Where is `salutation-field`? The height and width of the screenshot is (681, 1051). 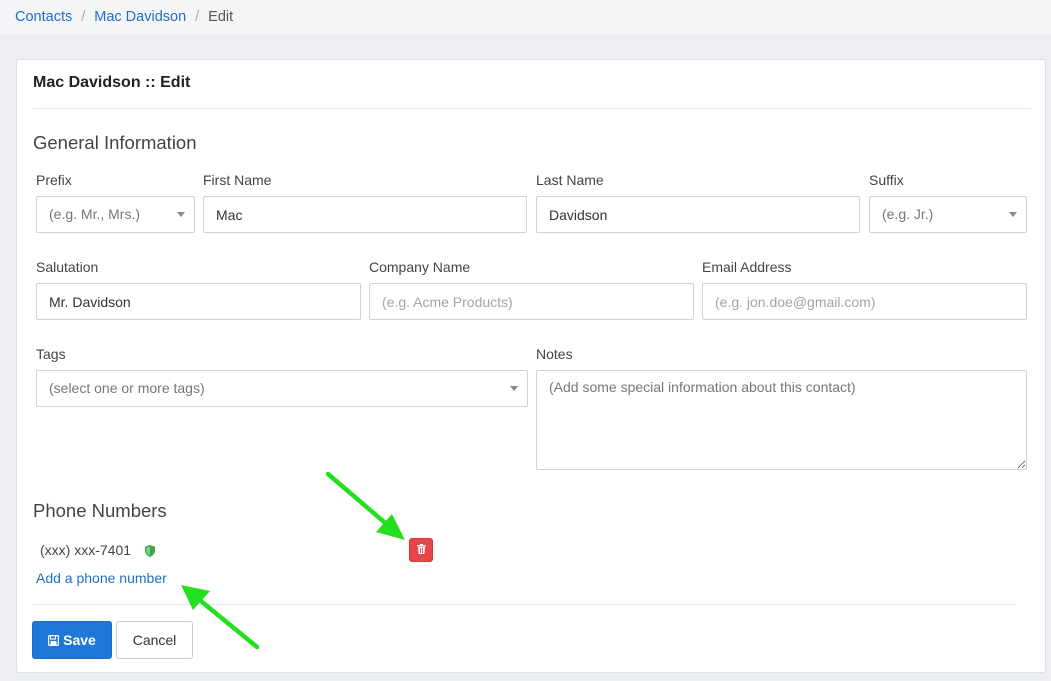
salutation-field is located at coordinates (198, 301).